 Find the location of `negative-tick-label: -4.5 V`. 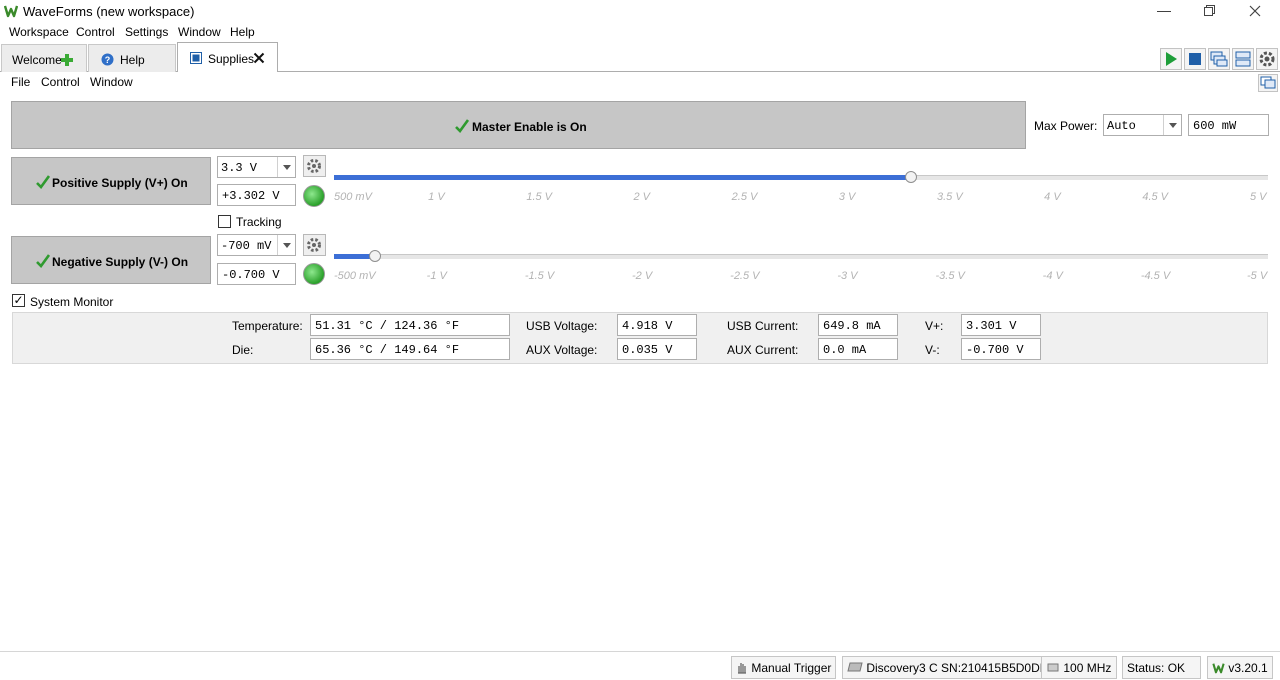

negative-tick-label: -4.5 V is located at coordinates (1155, 276).